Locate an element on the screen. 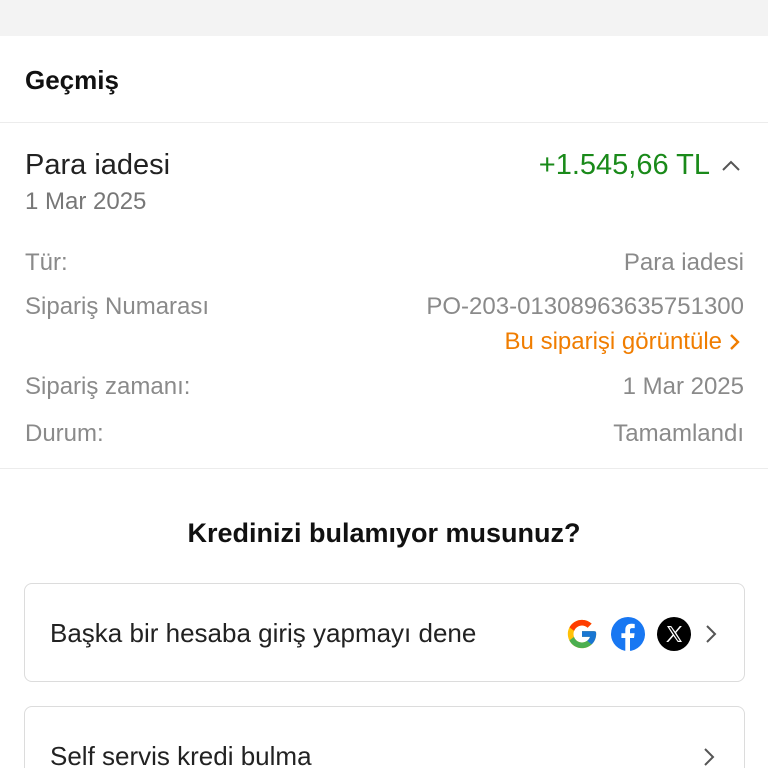 The width and height of the screenshot is (768, 768). self-service-credit-button: Self servis kredi bulma is located at coordinates (384, 737).